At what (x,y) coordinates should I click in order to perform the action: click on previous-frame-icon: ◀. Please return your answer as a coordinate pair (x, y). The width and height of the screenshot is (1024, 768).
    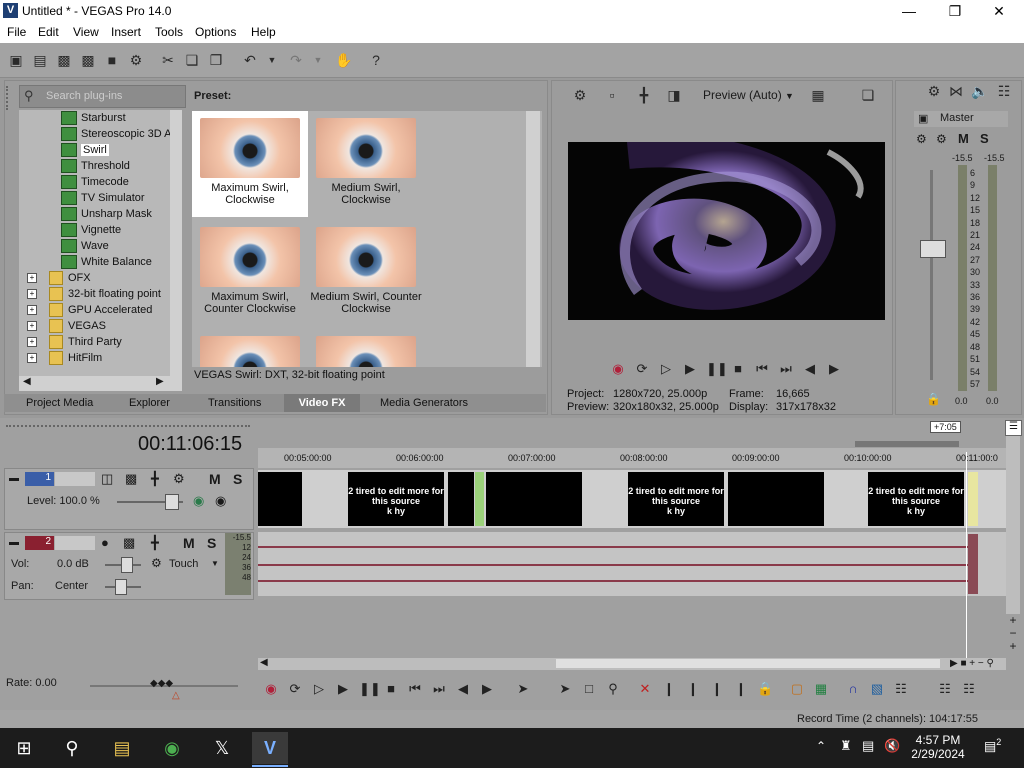
    Looking at the image, I should click on (810, 369).